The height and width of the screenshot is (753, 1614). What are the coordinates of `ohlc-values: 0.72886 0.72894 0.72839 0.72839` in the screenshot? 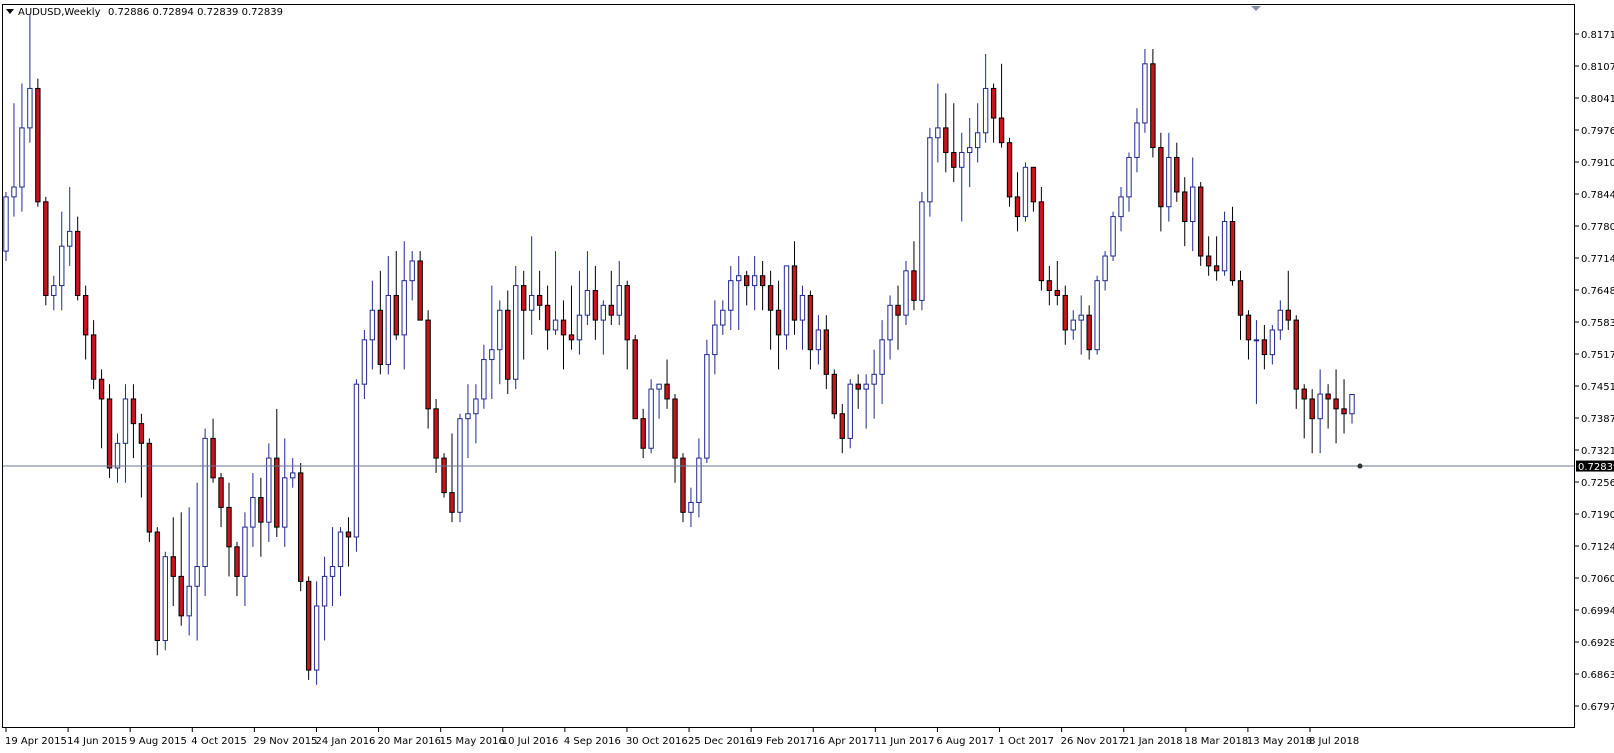 It's located at (195, 12).